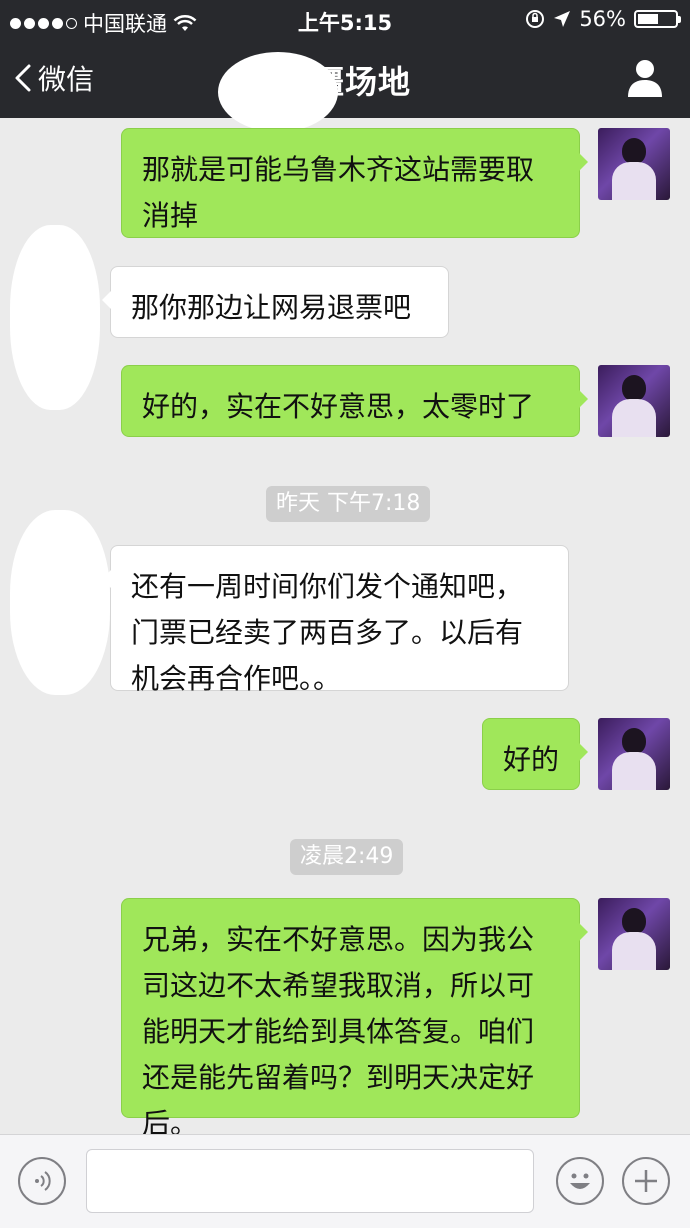 The height and width of the screenshot is (1228, 690). I want to click on chat-title: 新疆场地, so click(344, 82).